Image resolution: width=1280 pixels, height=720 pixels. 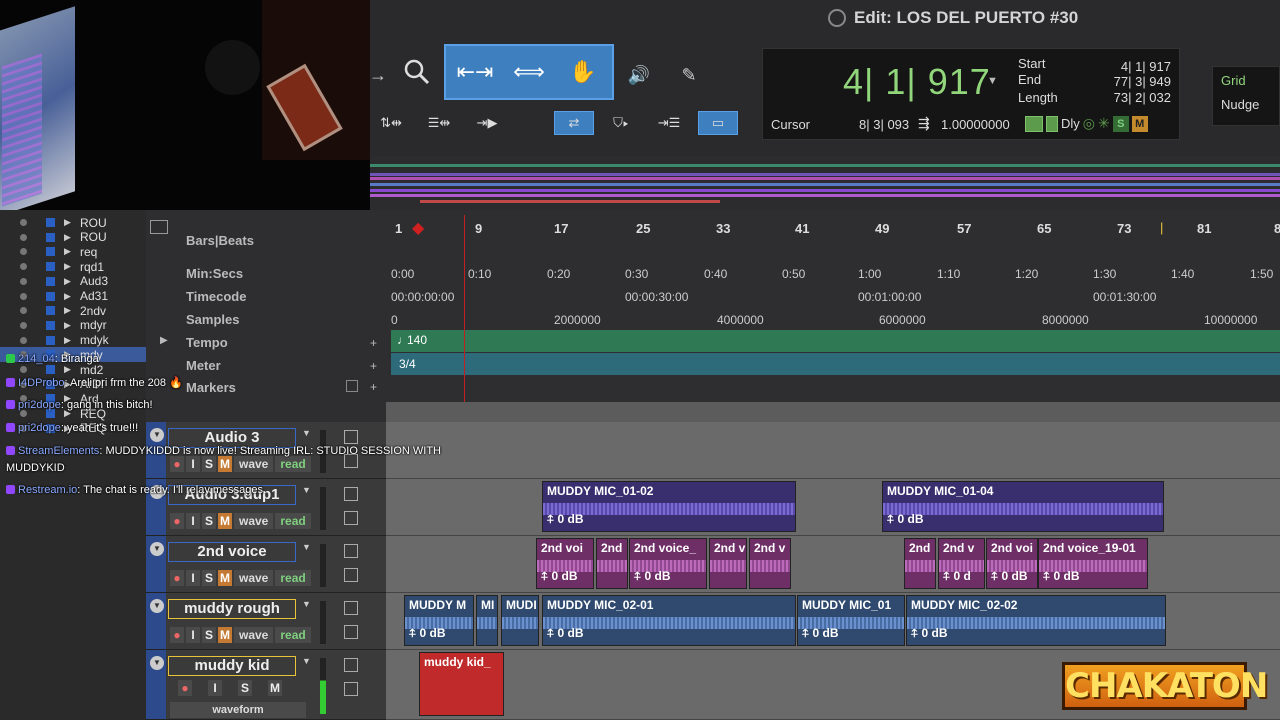 What do you see at coordinates (73, 251) in the screenshot?
I see `track-list-item: ▶ req` at bounding box center [73, 251].